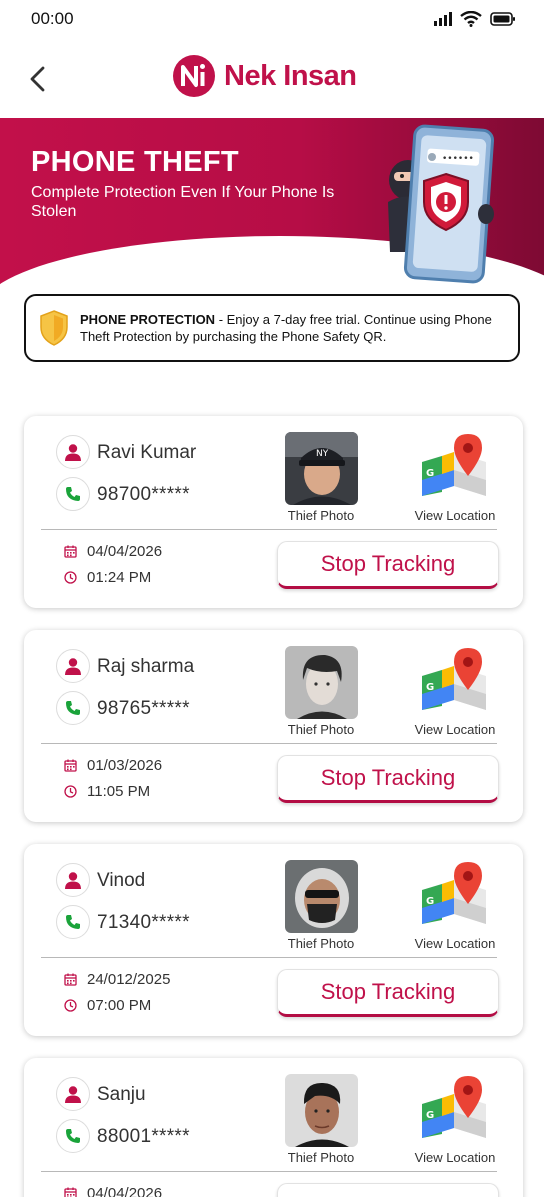 This screenshot has width=544, height=1197. What do you see at coordinates (290, 75) in the screenshot?
I see `brand-name: Nek Insan` at bounding box center [290, 75].